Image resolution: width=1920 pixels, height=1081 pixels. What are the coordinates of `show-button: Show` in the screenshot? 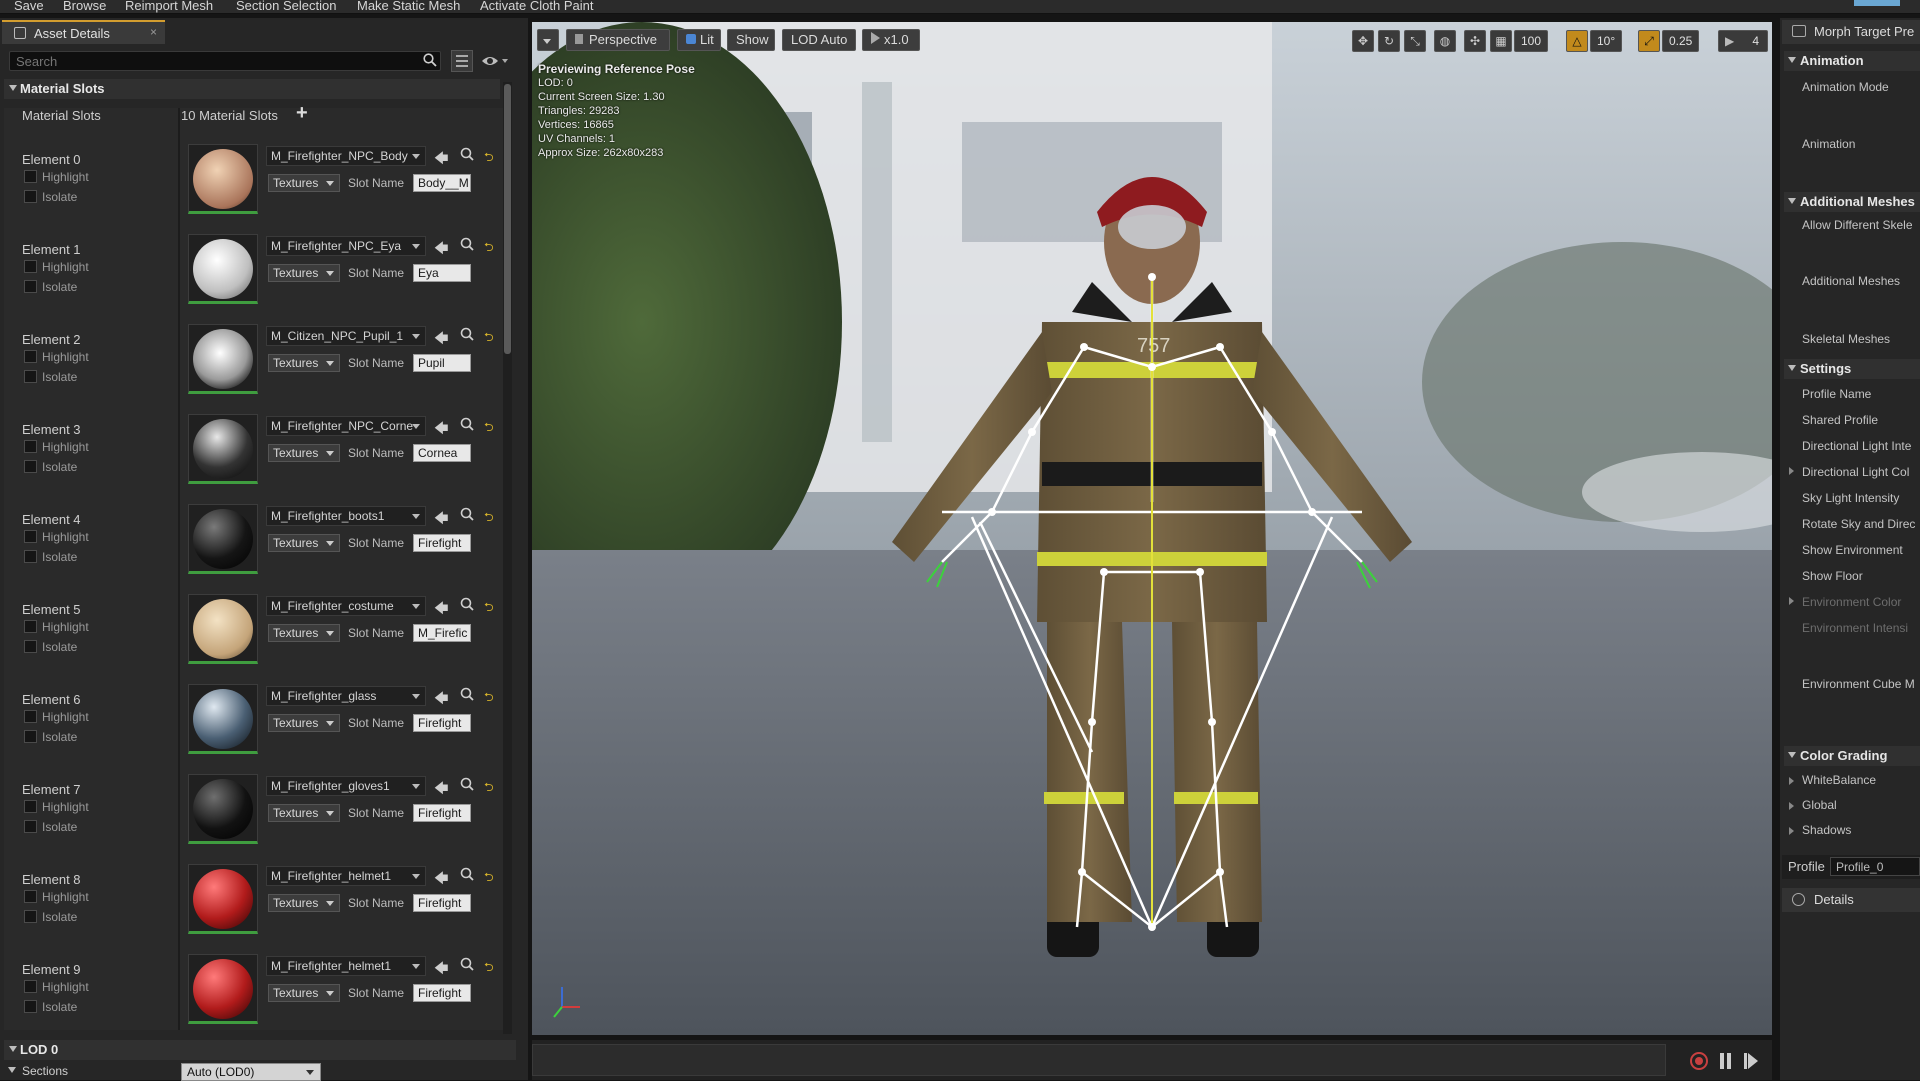 It's located at (751, 40).